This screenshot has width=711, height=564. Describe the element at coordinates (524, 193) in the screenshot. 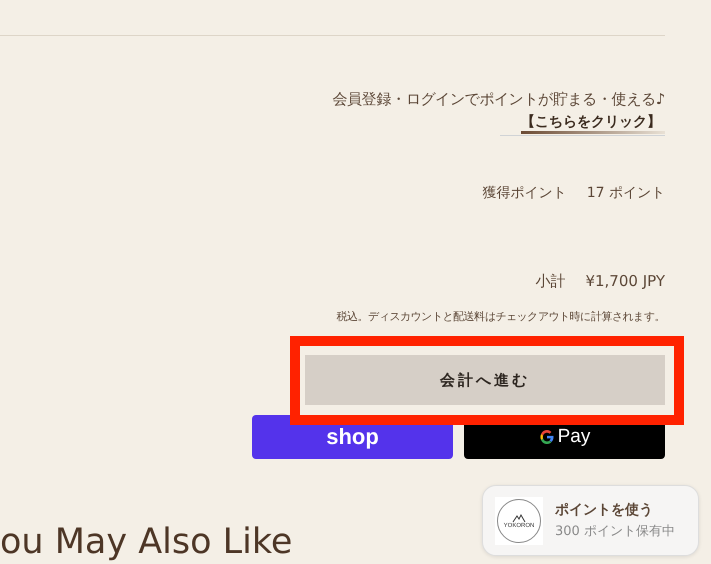

I see `points-label: 獲得ポイント` at that location.